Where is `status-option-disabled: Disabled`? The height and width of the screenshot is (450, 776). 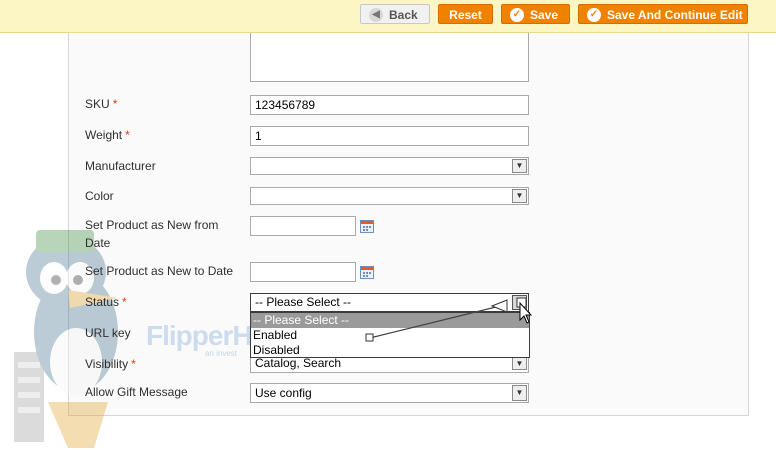
status-option-disabled: Disabled is located at coordinates (390, 350).